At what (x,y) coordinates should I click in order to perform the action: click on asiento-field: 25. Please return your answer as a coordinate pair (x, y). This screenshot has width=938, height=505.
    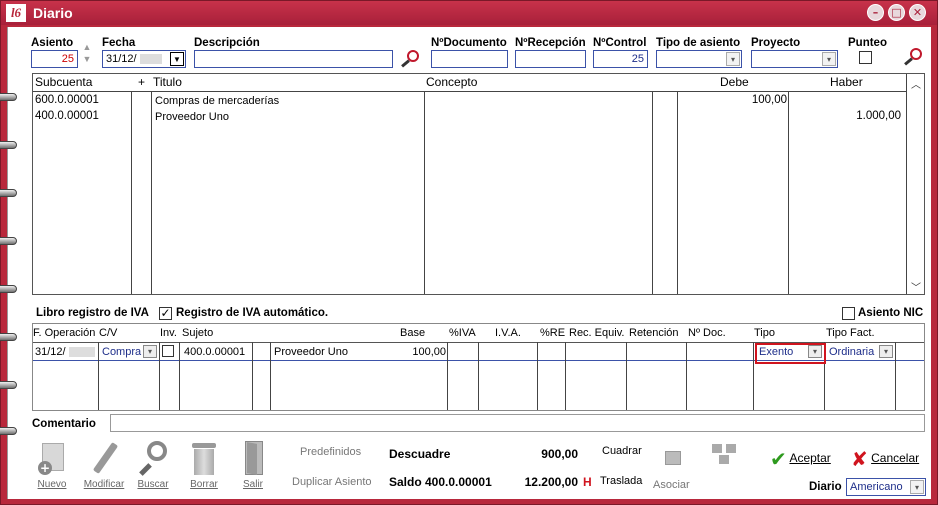
    Looking at the image, I should click on (54, 59).